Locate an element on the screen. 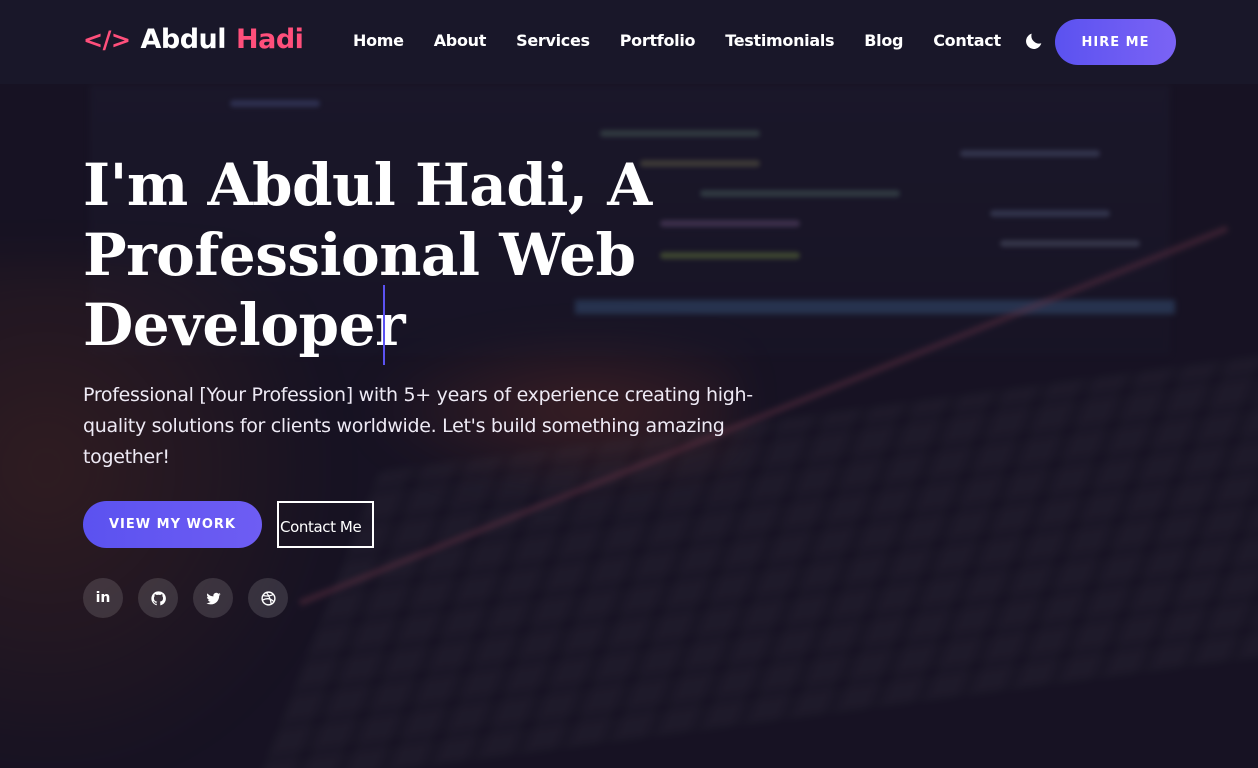  nav-home: Home is located at coordinates (378, 40).